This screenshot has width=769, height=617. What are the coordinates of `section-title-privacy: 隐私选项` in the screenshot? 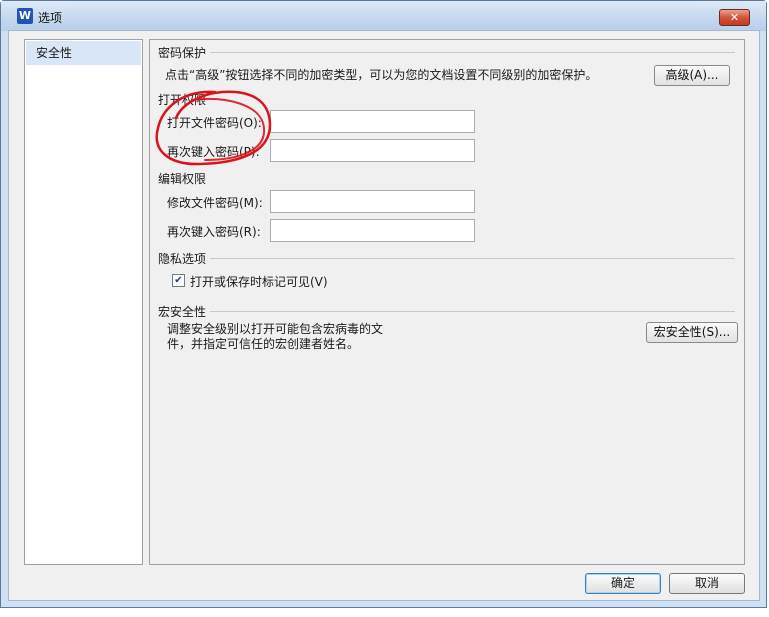 It's located at (184, 258).